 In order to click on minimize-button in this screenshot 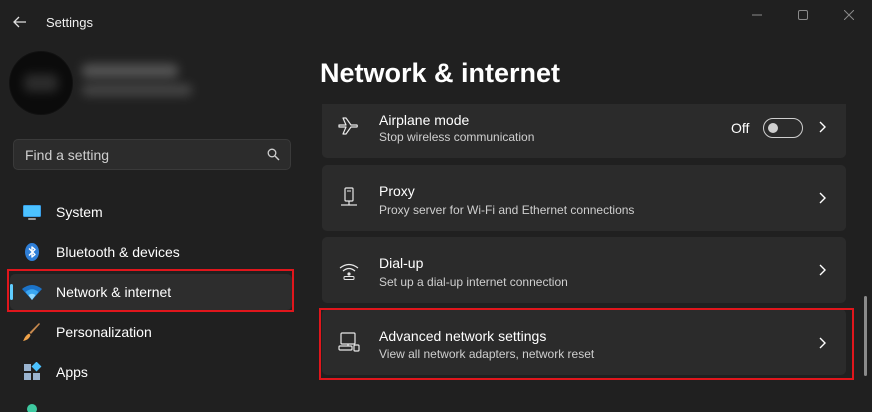, I will do `click(757, 15)`.